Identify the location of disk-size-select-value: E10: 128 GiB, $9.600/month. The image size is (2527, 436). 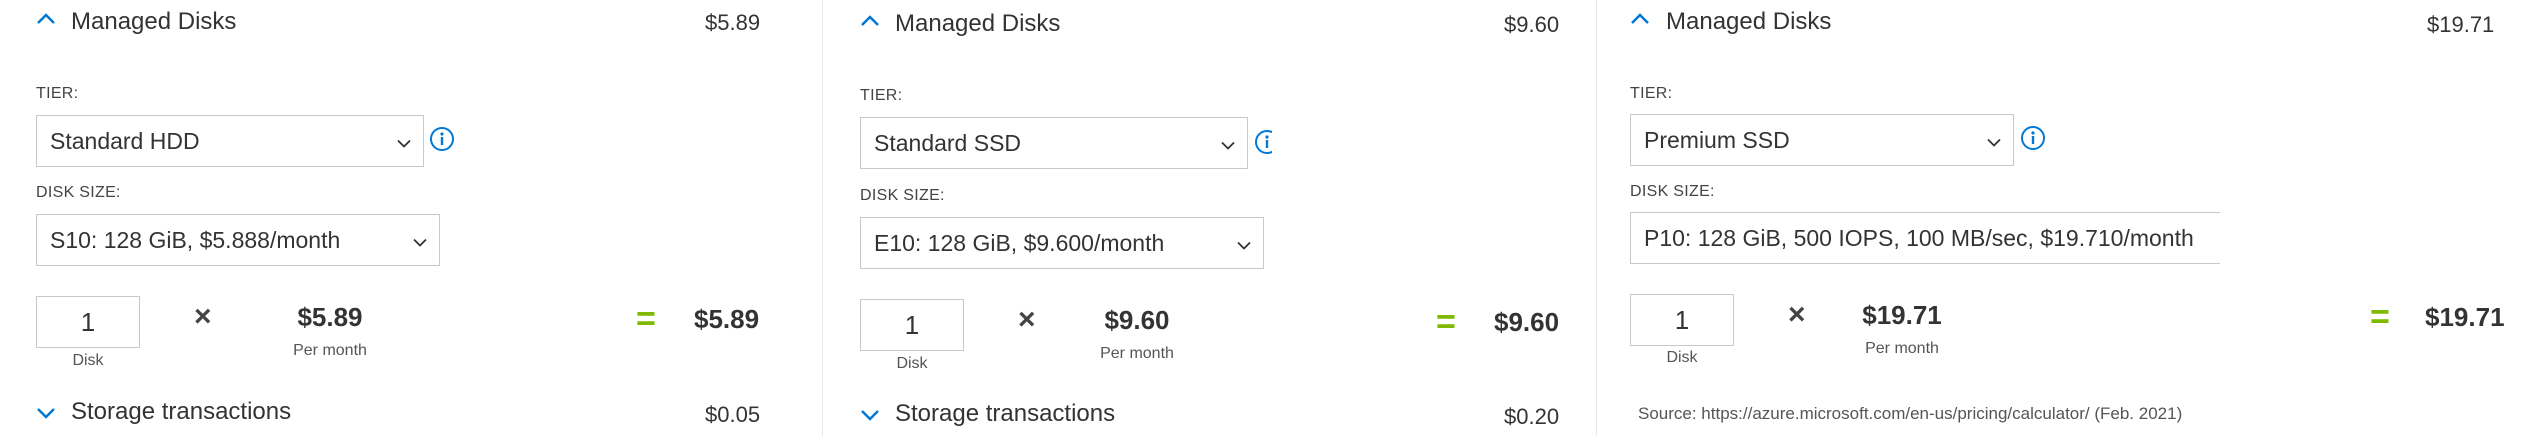
(1019, 242).